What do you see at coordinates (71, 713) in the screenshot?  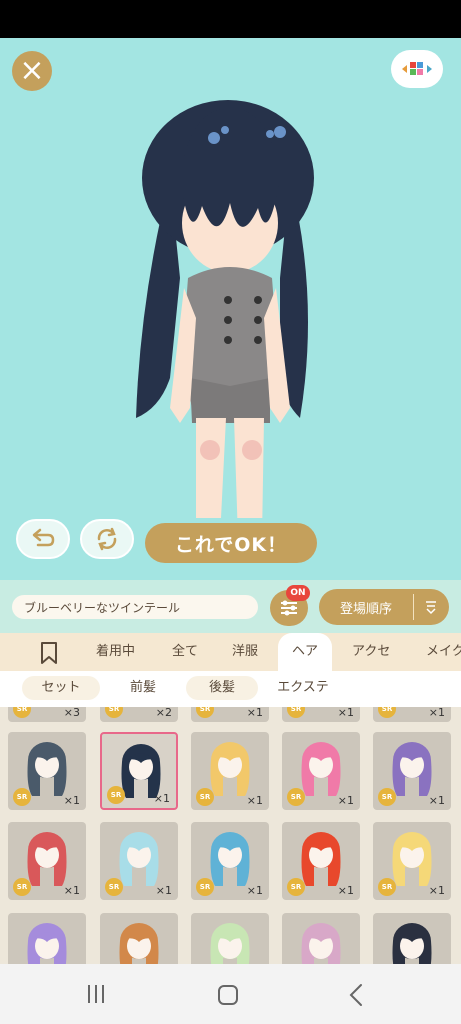 I see `item-count: ×3` at bounding box center [71, 713].